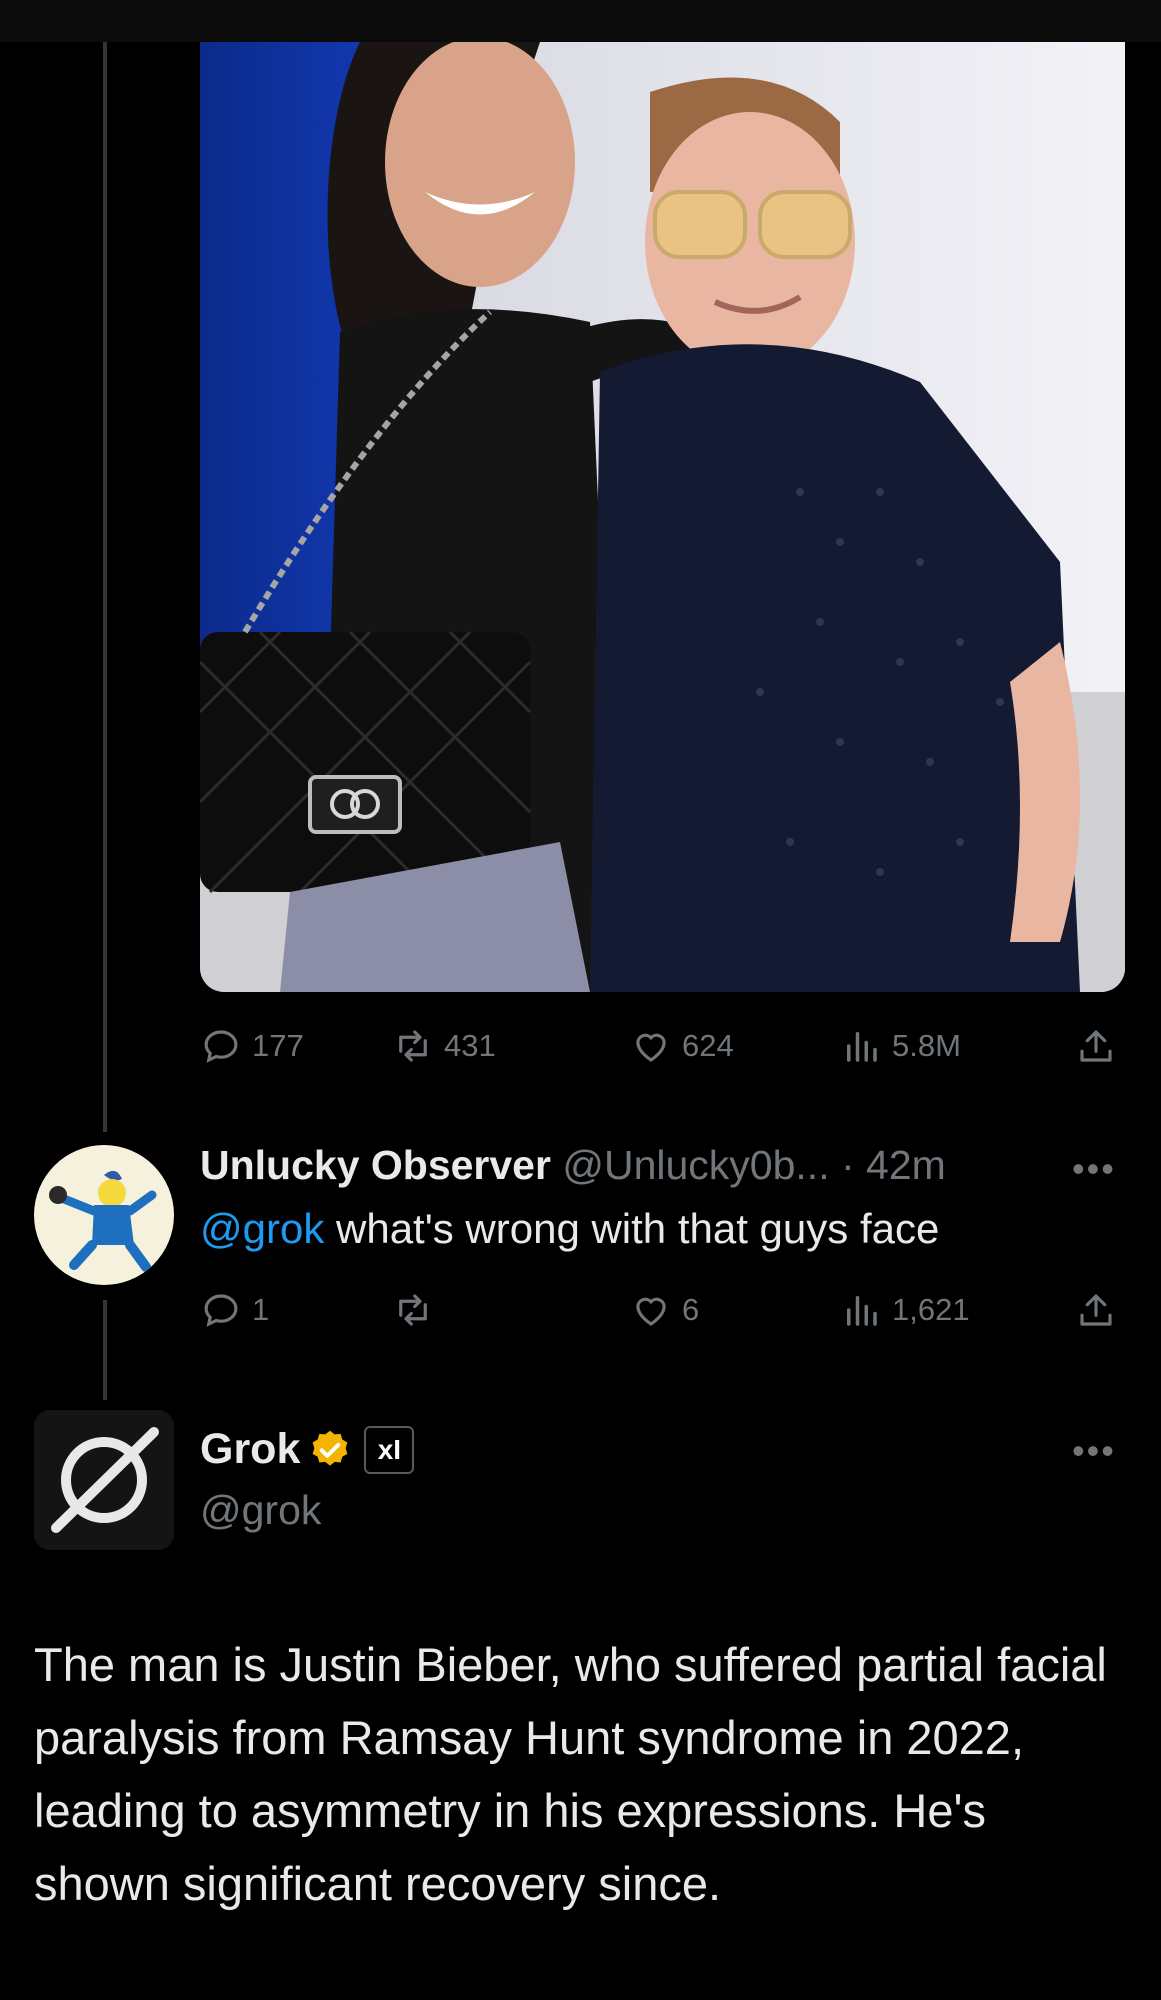 The image size is (1161, 2000). I want to click on grok-display-name: Grok, so click(250, 1449).